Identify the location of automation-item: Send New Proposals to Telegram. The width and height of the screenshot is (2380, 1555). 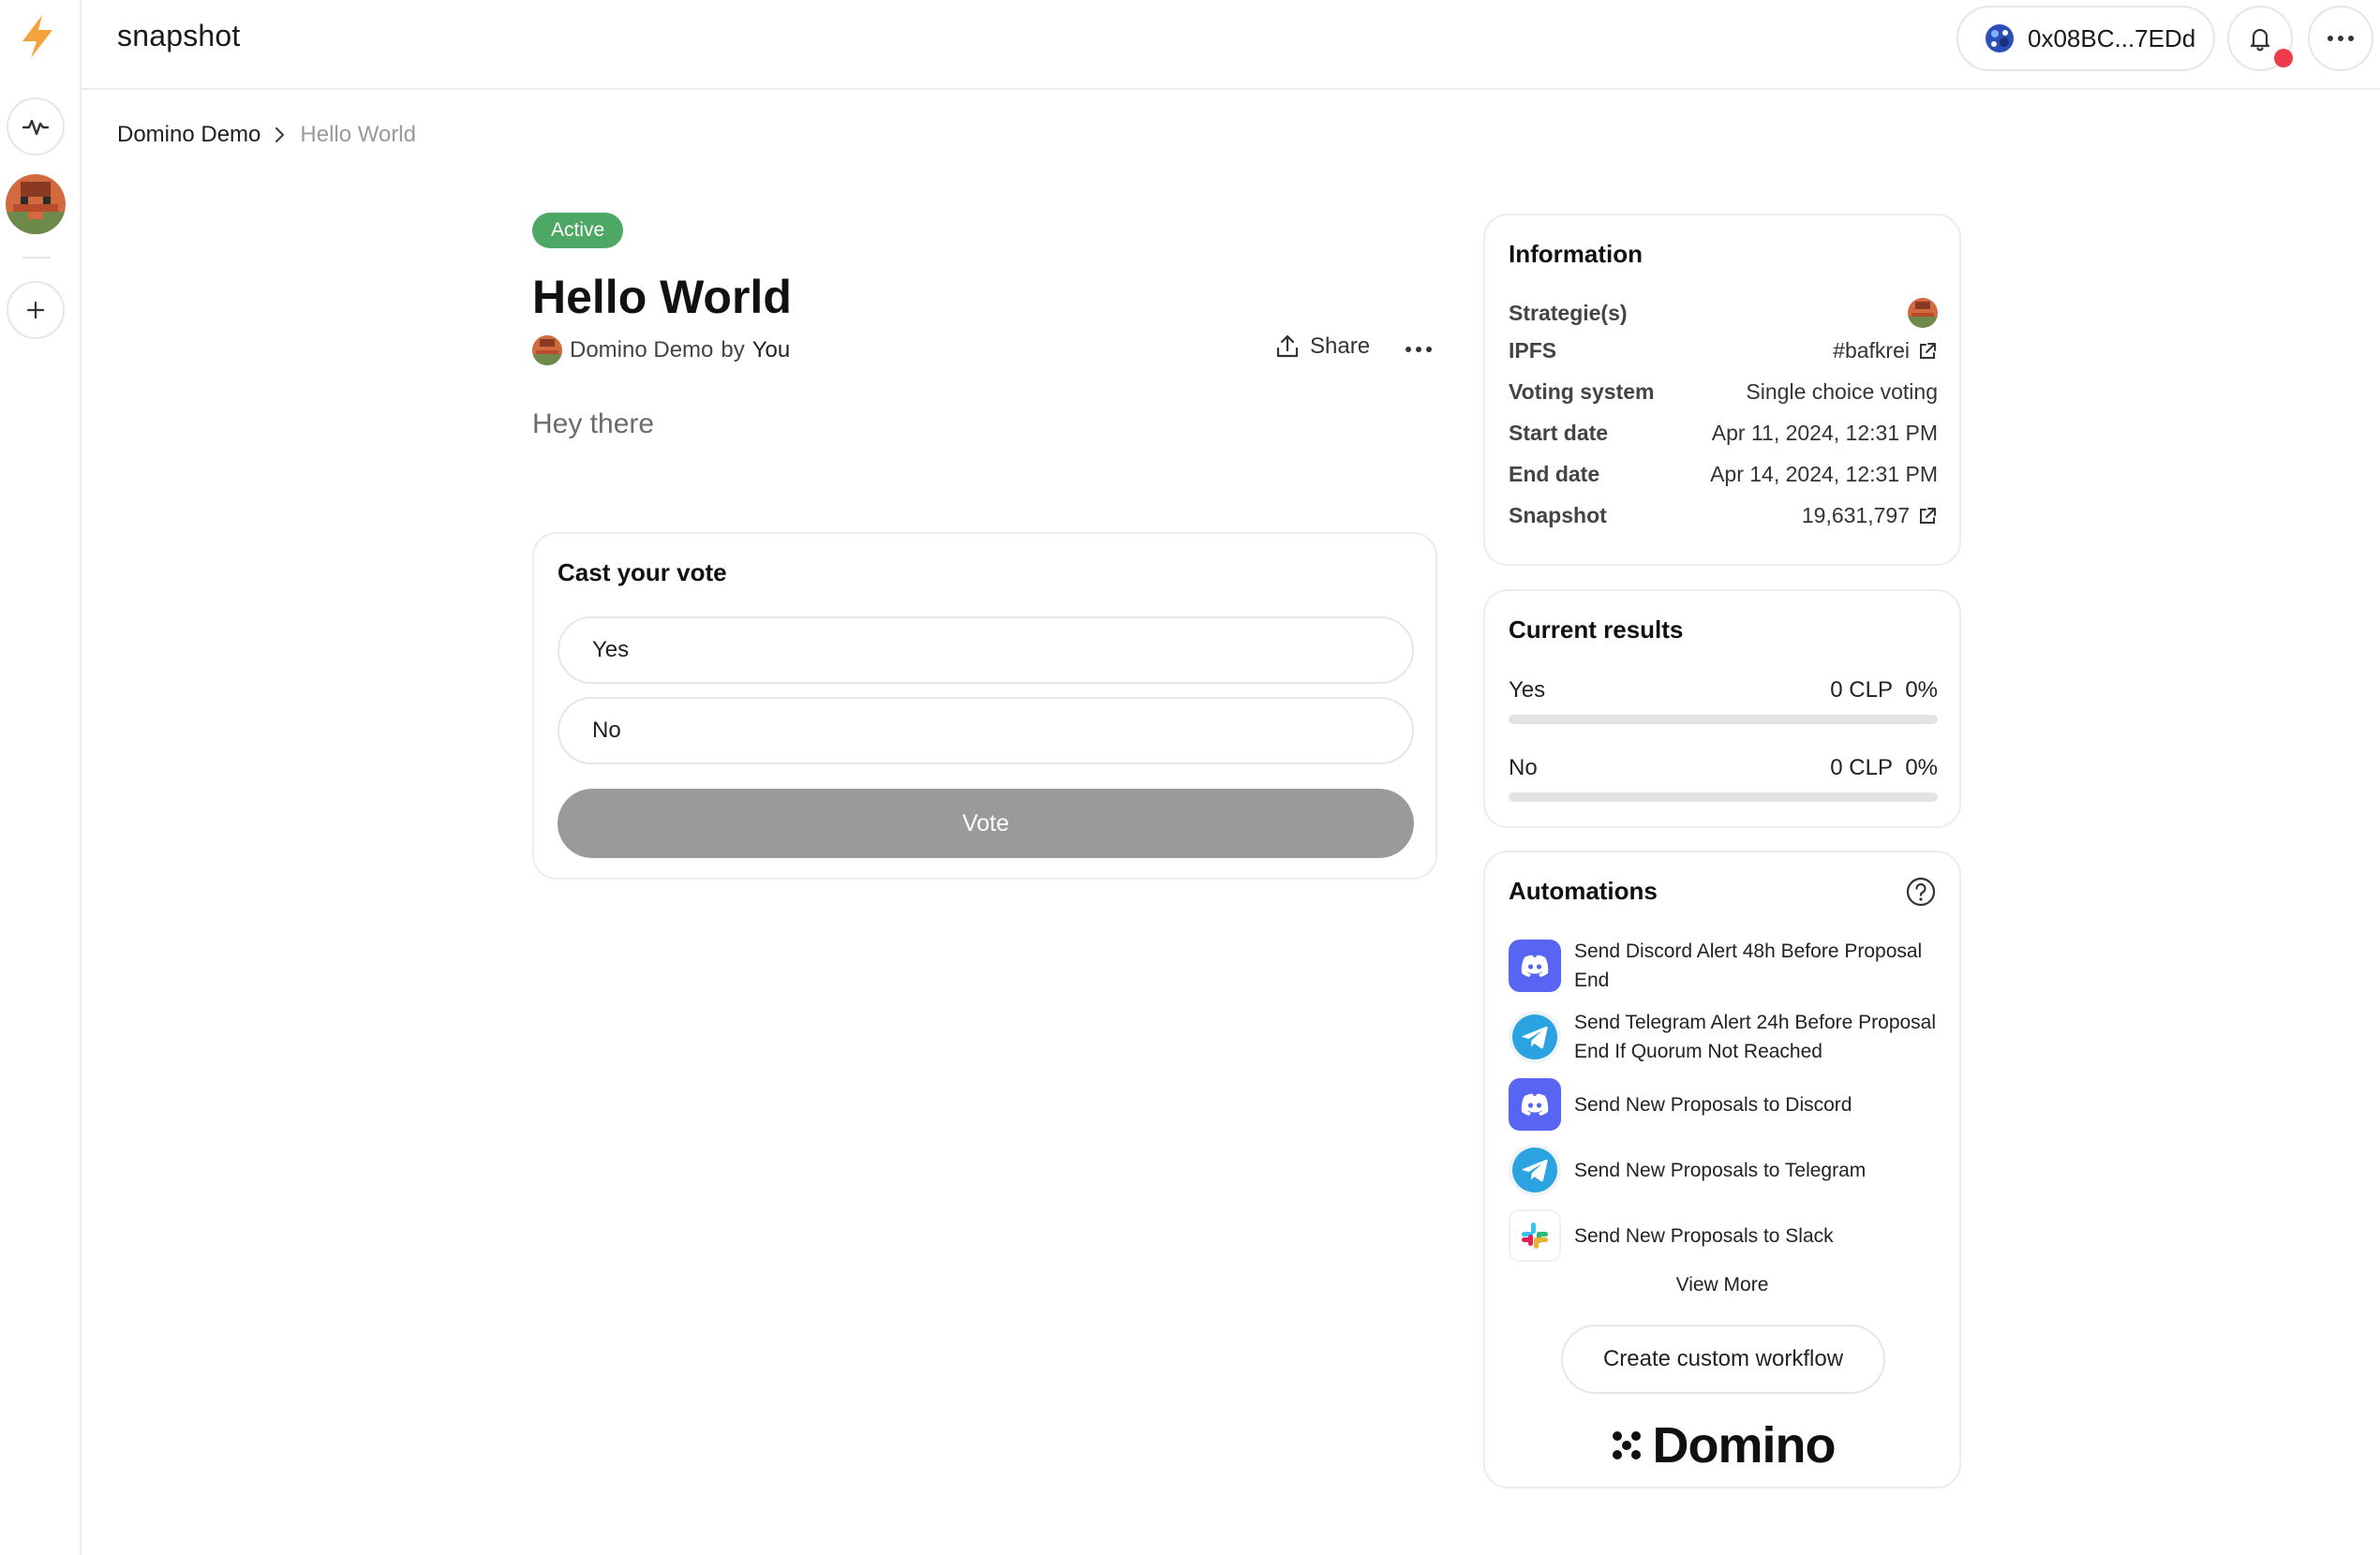
(1723, 1170).